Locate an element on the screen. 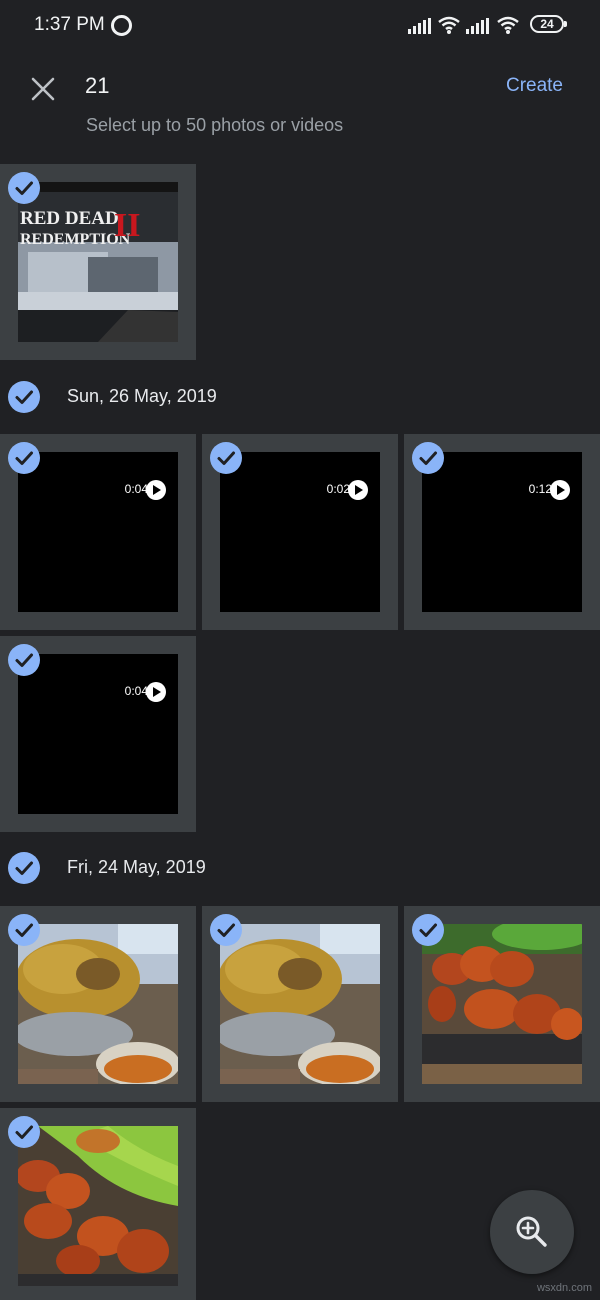 This screenshot has height=1300, width=600. video-thumbnail: 0:02 is located at coordinates (300, 532).